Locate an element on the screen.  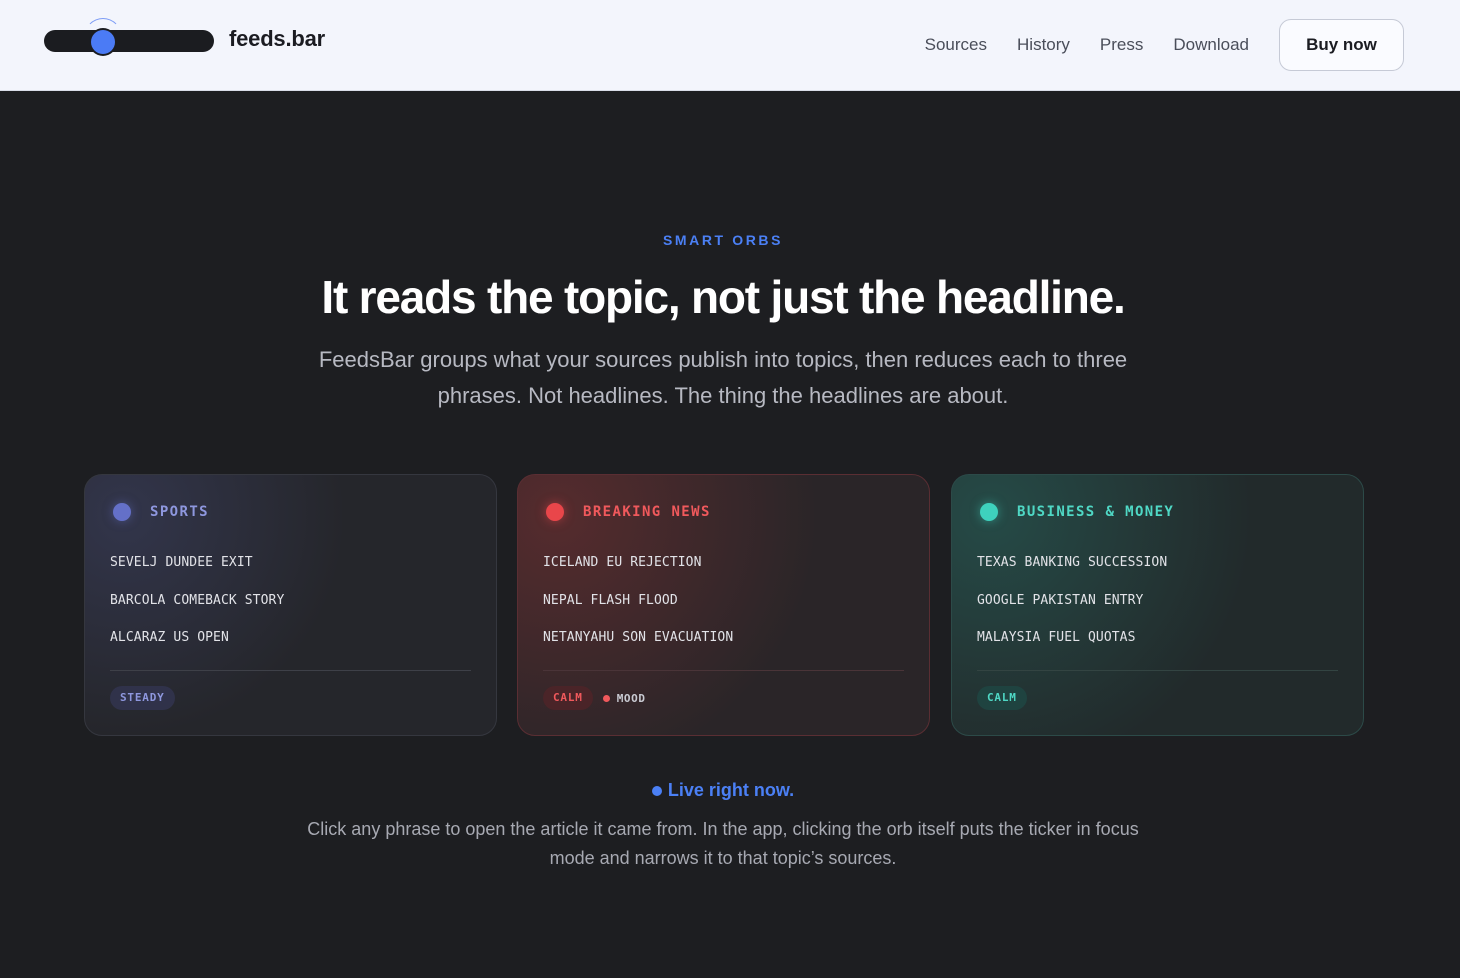
phrase-item: ALCARAZ US OPEN is located at coordinates (197, 647).